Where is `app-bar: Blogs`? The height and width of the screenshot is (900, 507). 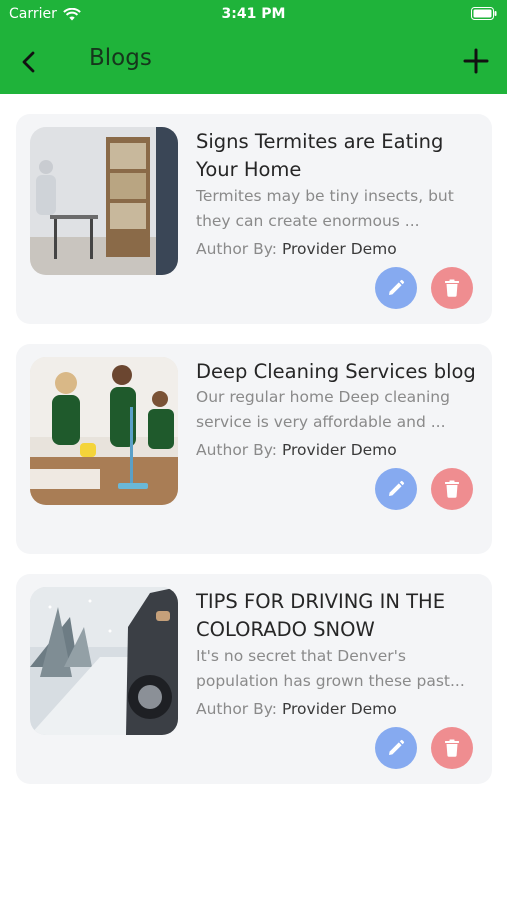 app-bar: Blogs is located at coordinates (253, 62).